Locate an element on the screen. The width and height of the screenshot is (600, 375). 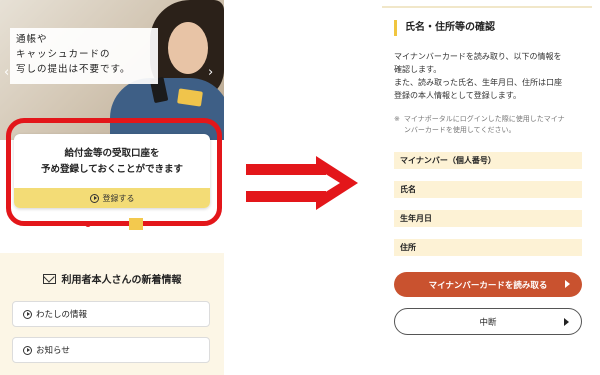
field-address: 住所 is located at coordinates (488, 247).